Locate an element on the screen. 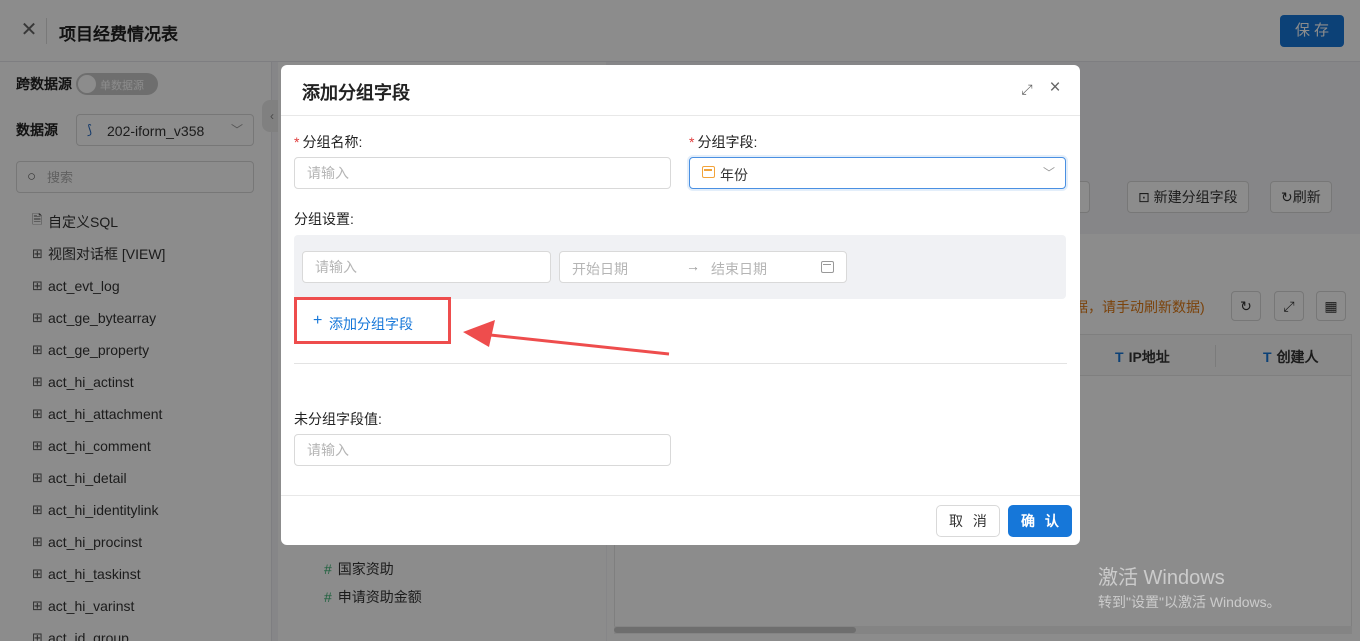 The width and height of the screenshot is (1360, 641). group-name-label: * 分组名称: is located at coordinates (328, 142).